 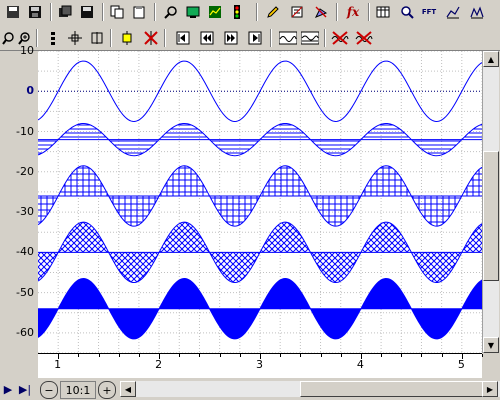 I want to click on edit-icon, so click(x=273, y=12).